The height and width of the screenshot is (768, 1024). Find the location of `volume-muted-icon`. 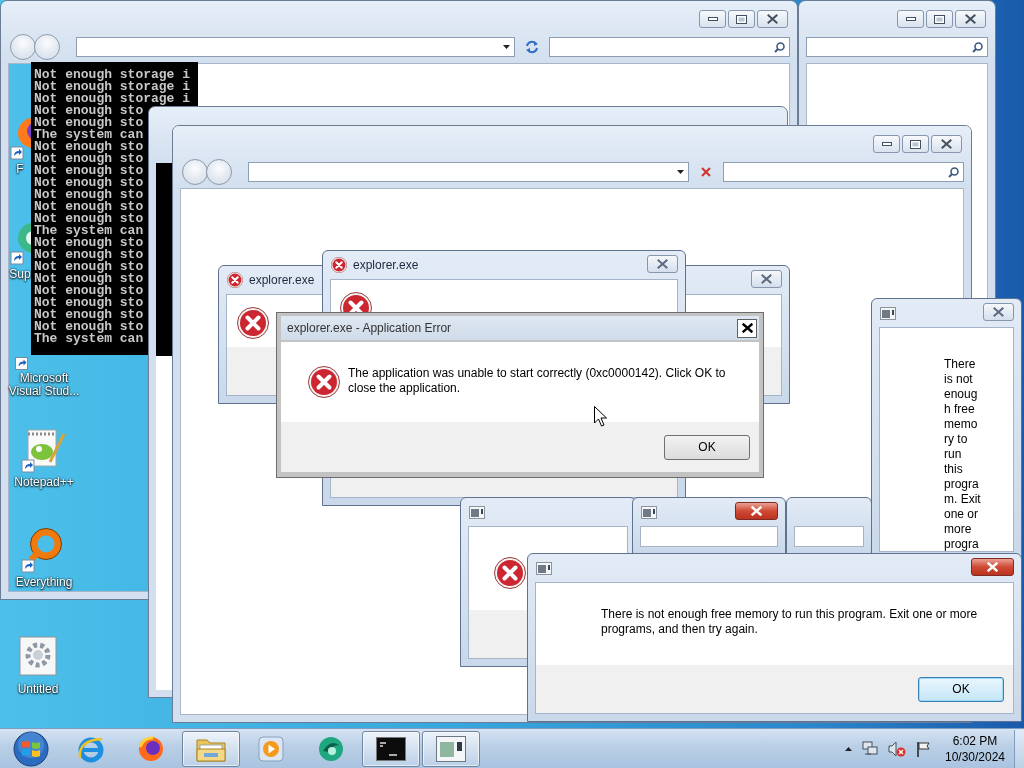

volume-muted-icon is located at coordinates (897, 748).